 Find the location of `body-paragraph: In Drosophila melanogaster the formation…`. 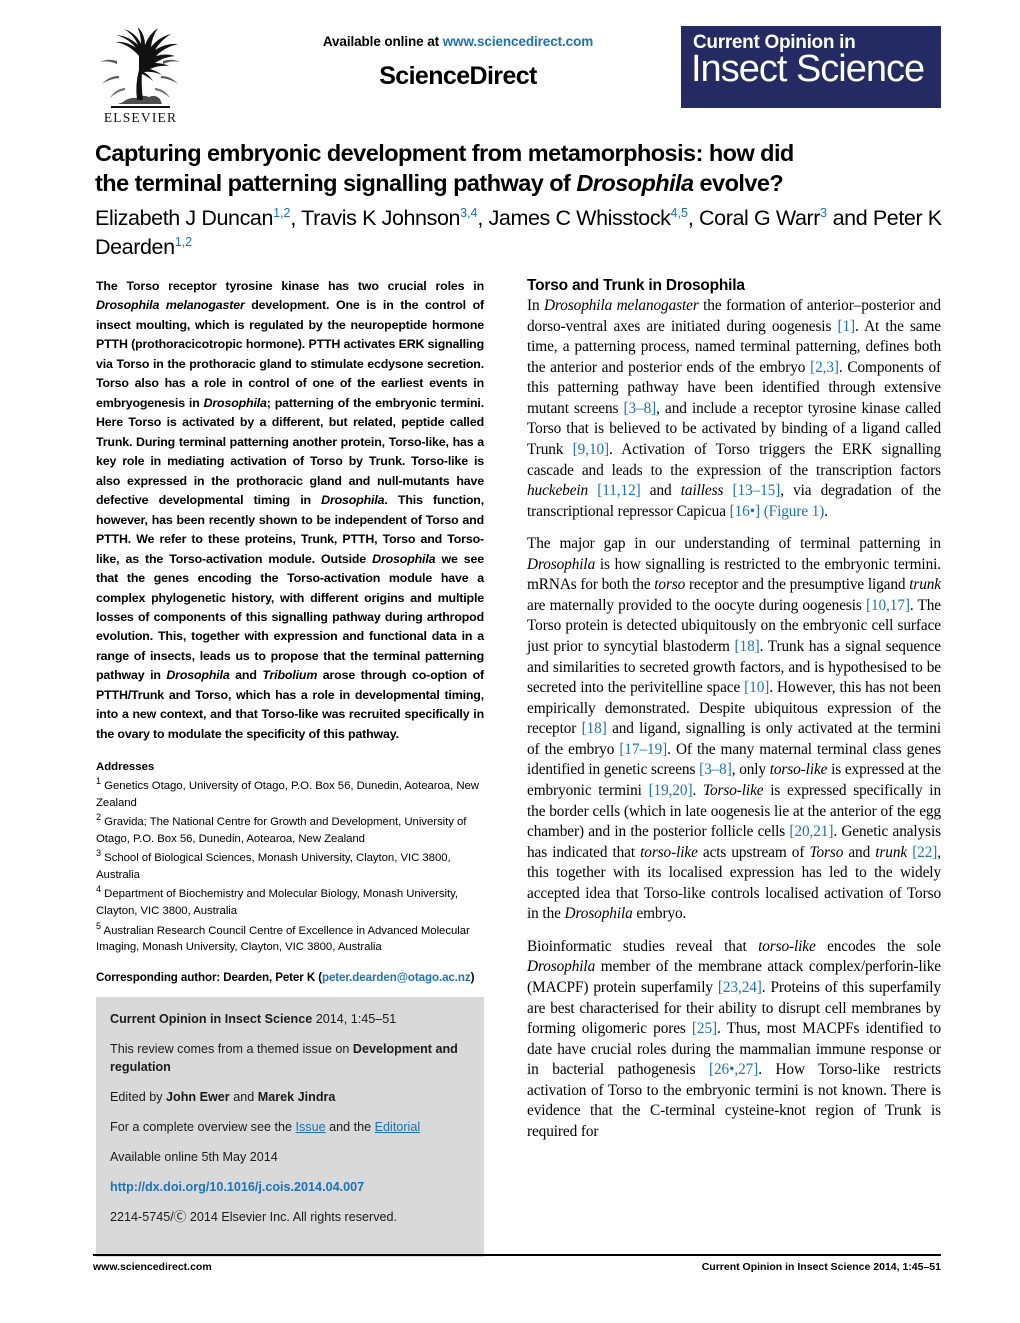

body-paragraph: In Drosophila melanogaster the formation… is located at coordinates (734, 408).